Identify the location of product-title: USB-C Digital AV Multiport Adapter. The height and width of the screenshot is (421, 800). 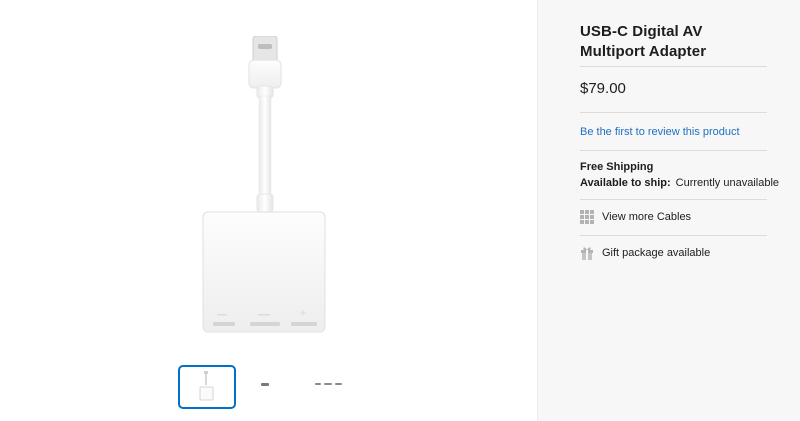
(680, 42).